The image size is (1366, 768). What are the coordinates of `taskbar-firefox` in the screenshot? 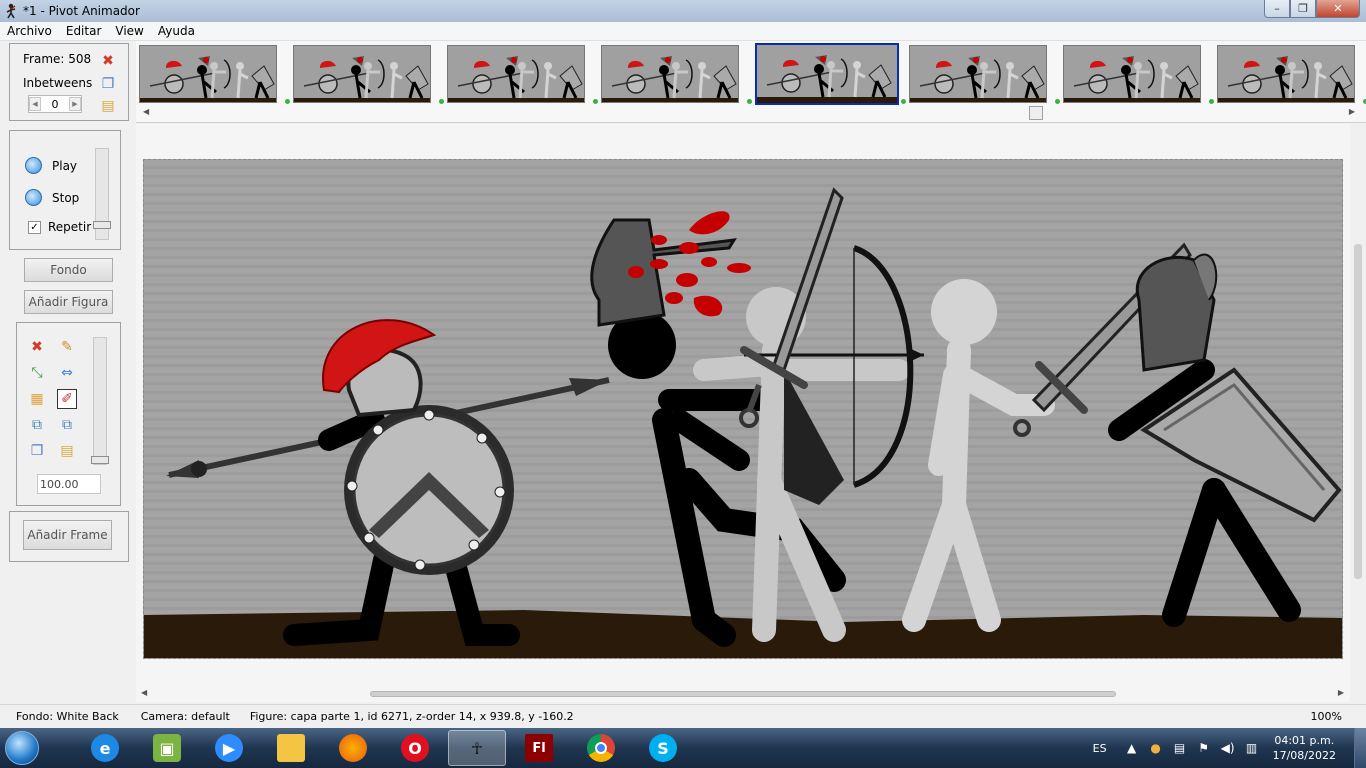 It's located at (353, 748).